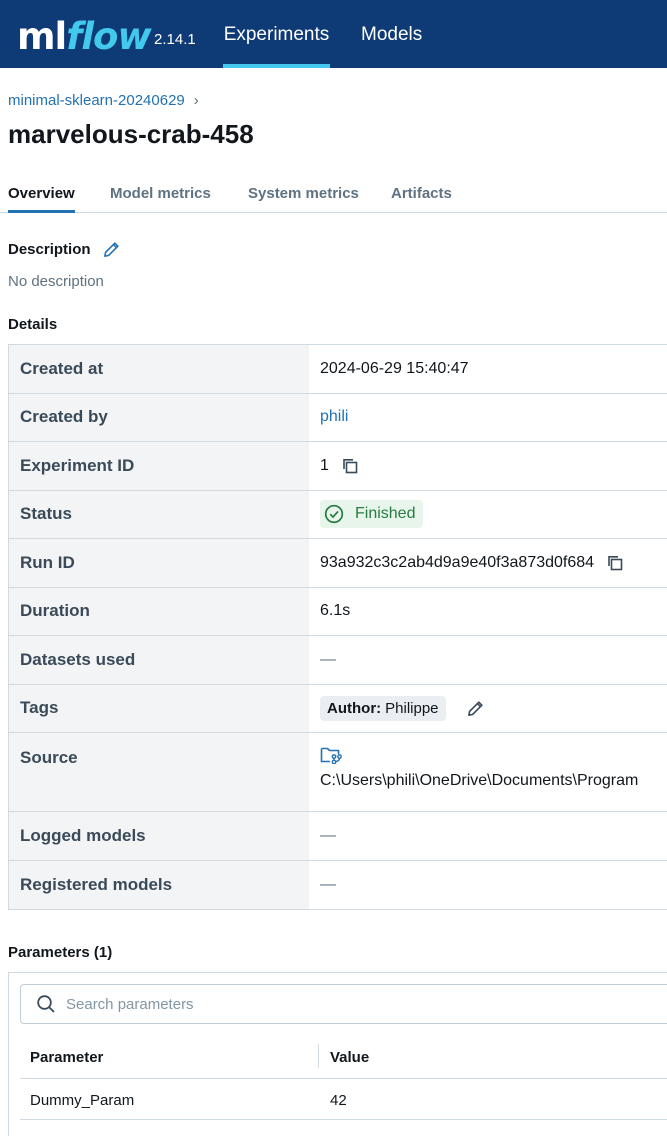 This screenshot has height=1136, width=667. I want to click on details-row-status: Status Finished, so click(338, 514).